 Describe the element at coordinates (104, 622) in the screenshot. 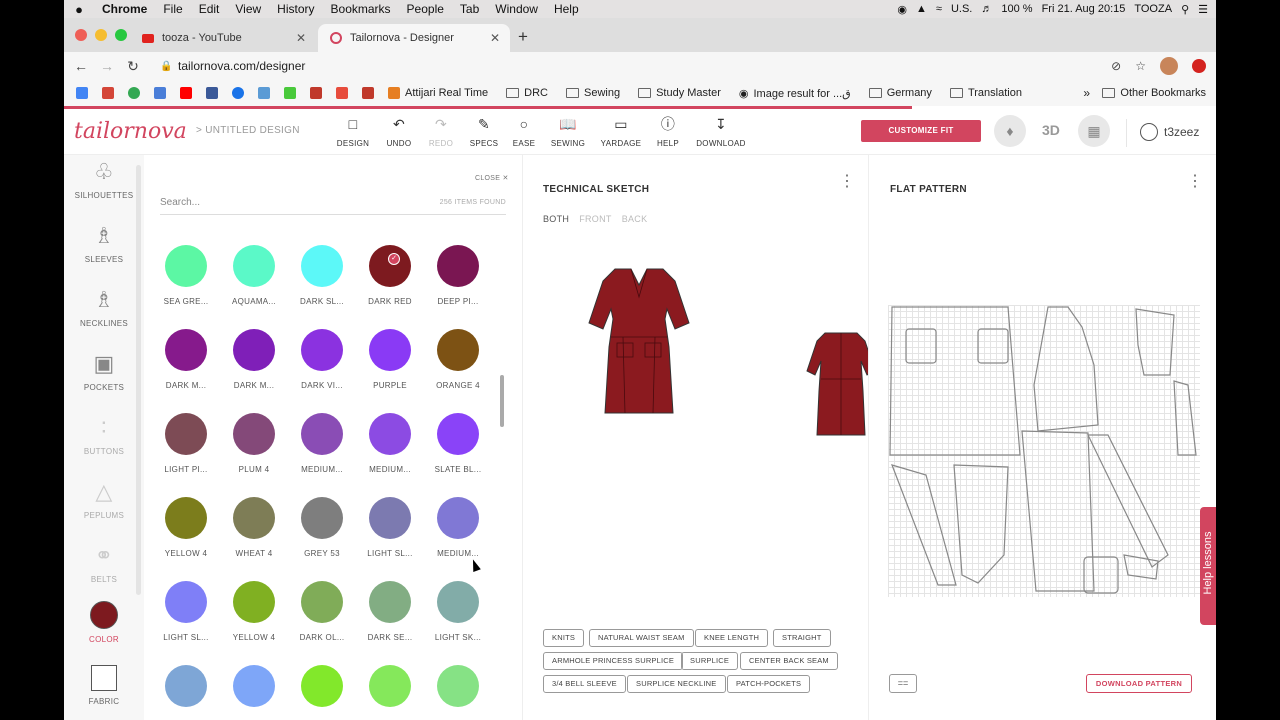

I see `nav-color: COLOR` at that location.